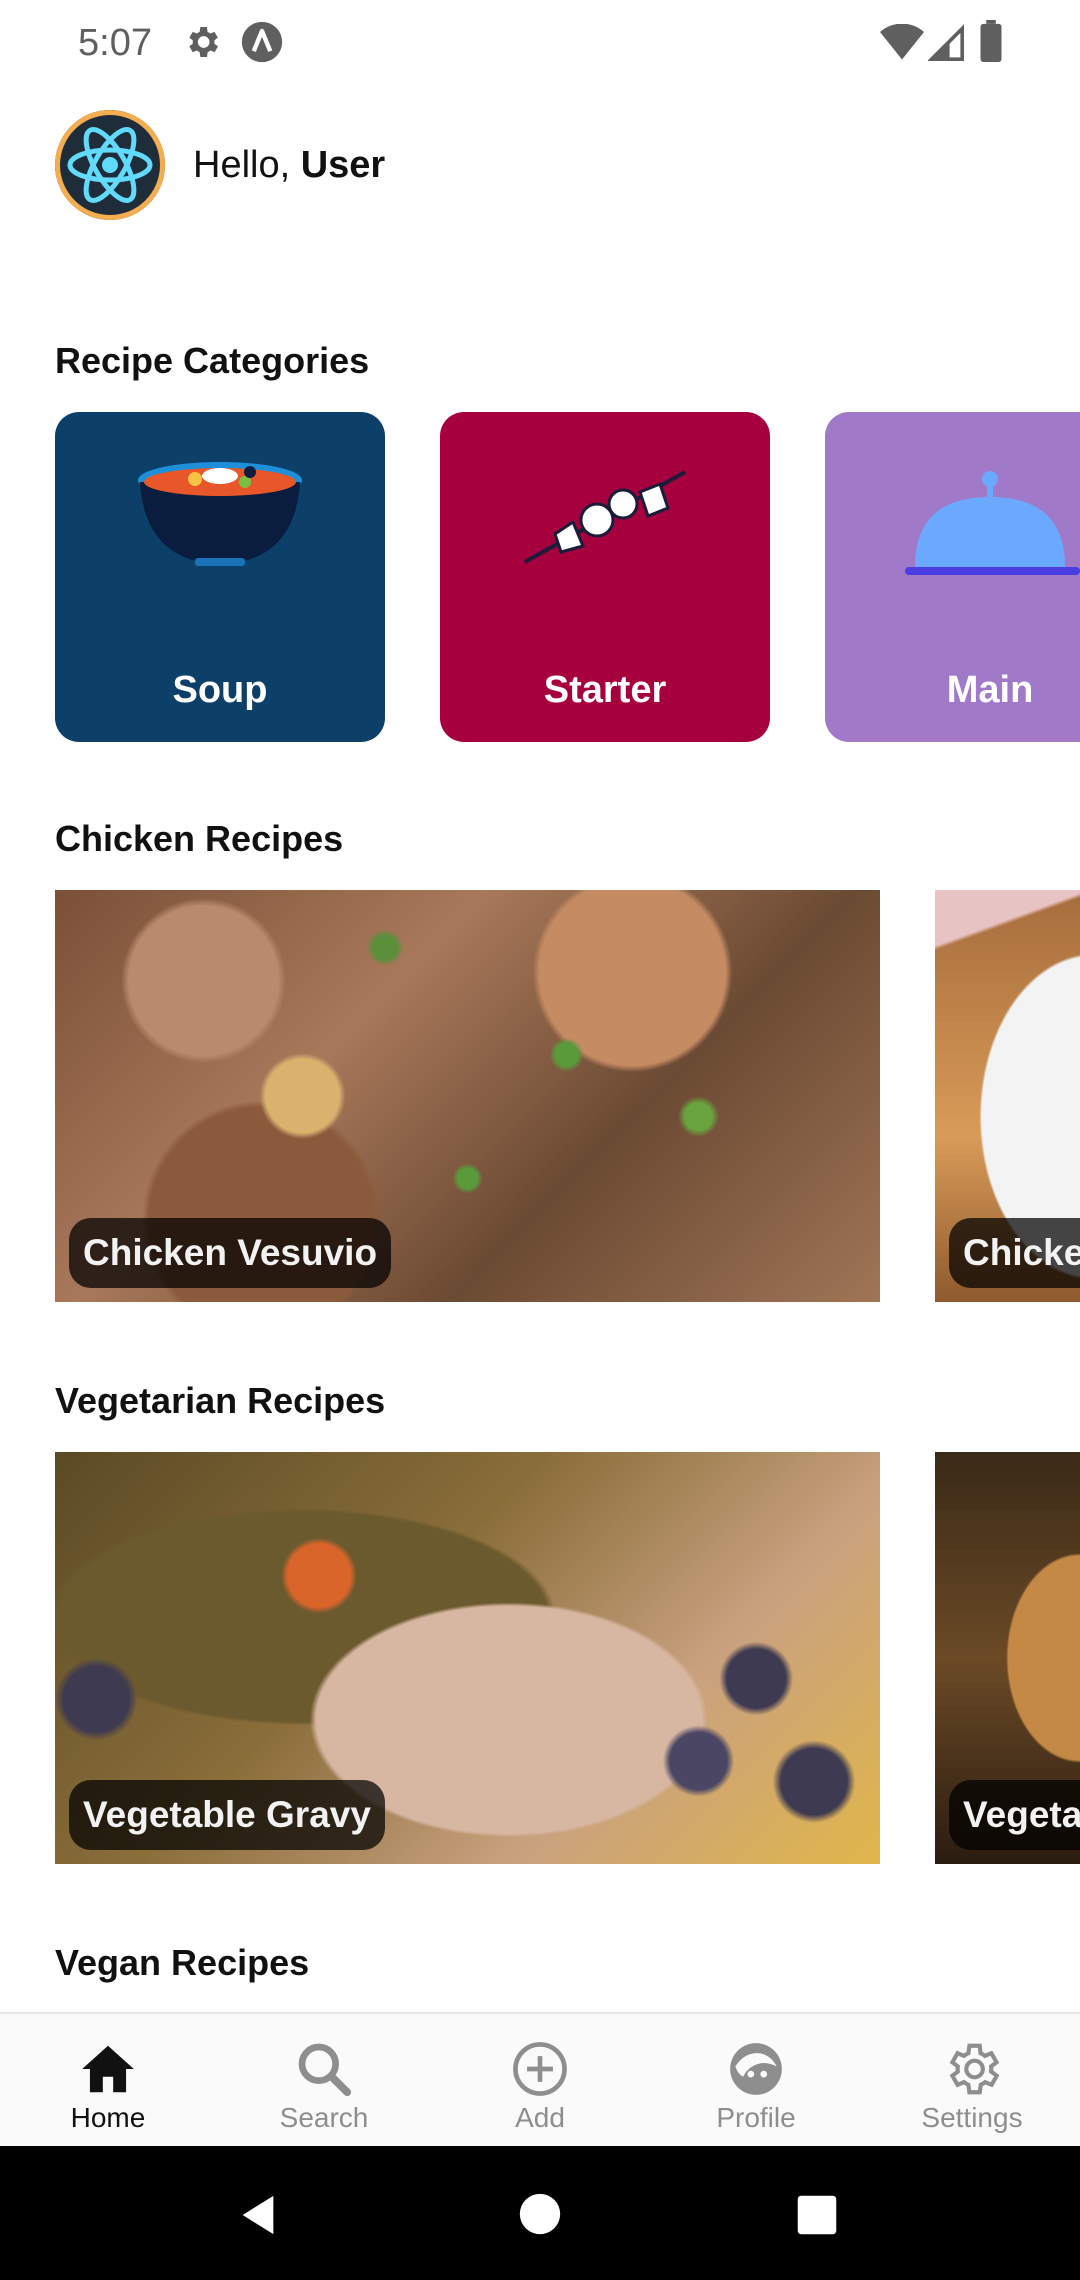 This screenshot has width=1080, height=2280. What do you see at coordinates (220, 1400) in the screenshot?
I see `section-title-vegetarian: Vegetarian Recipes` at bounding box center [220, 1400].